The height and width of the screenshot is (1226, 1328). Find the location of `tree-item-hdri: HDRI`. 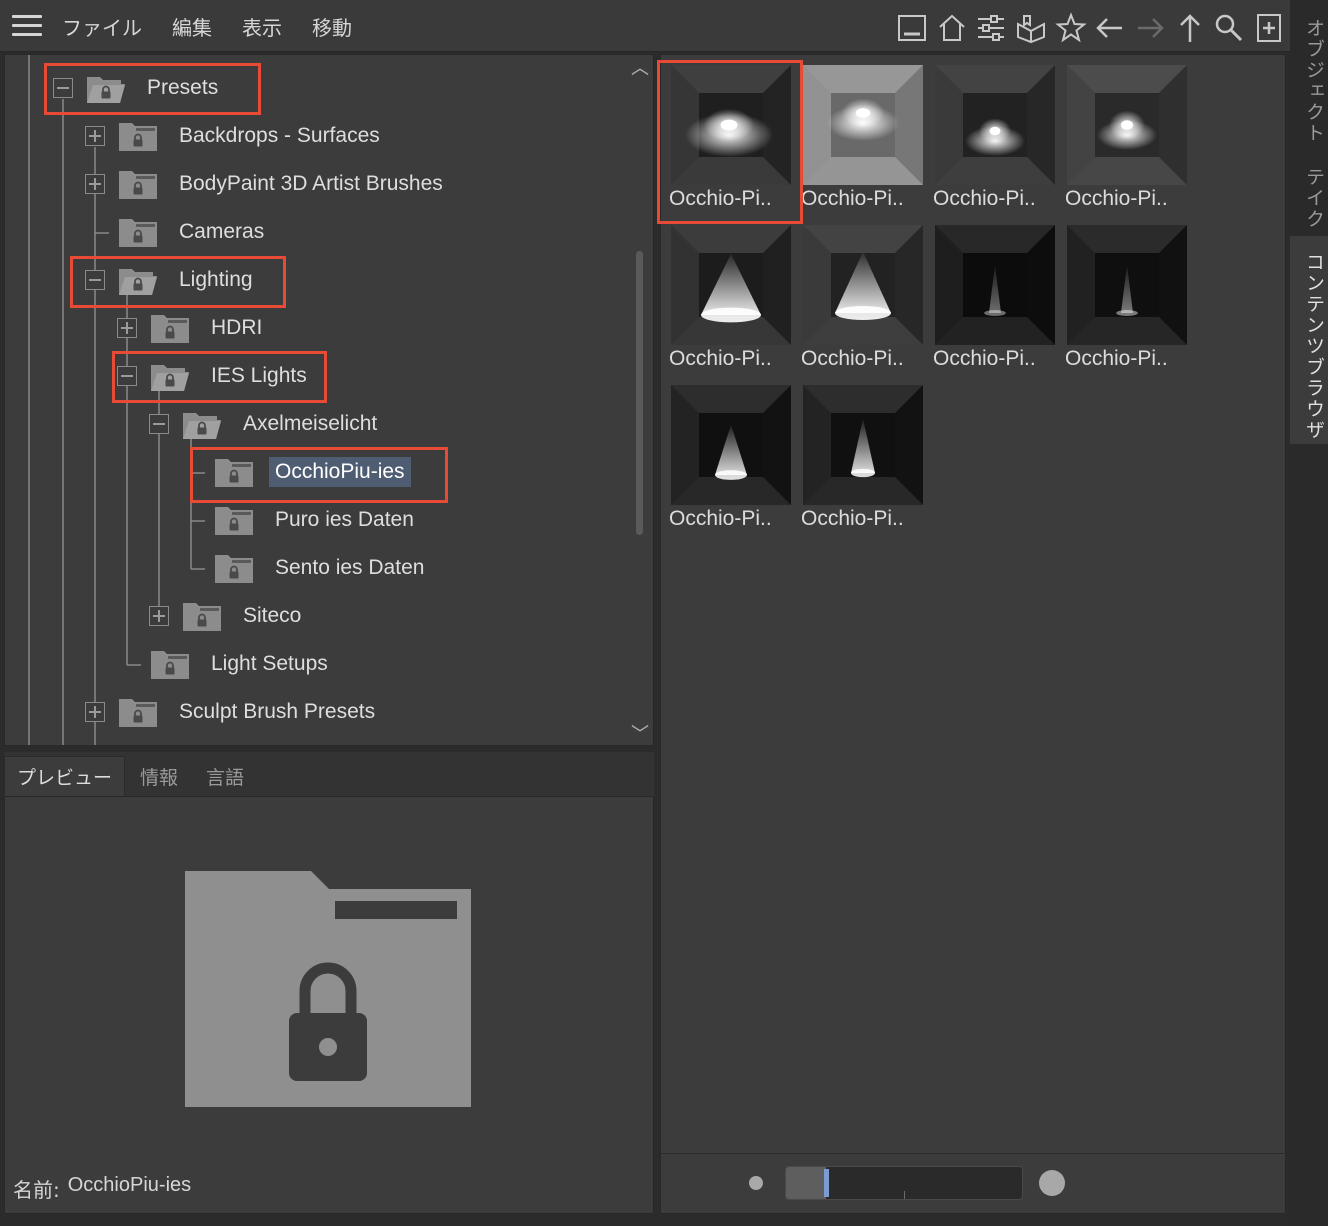

tree-item-hdri: HDRI is located at coordinates (192, 328).